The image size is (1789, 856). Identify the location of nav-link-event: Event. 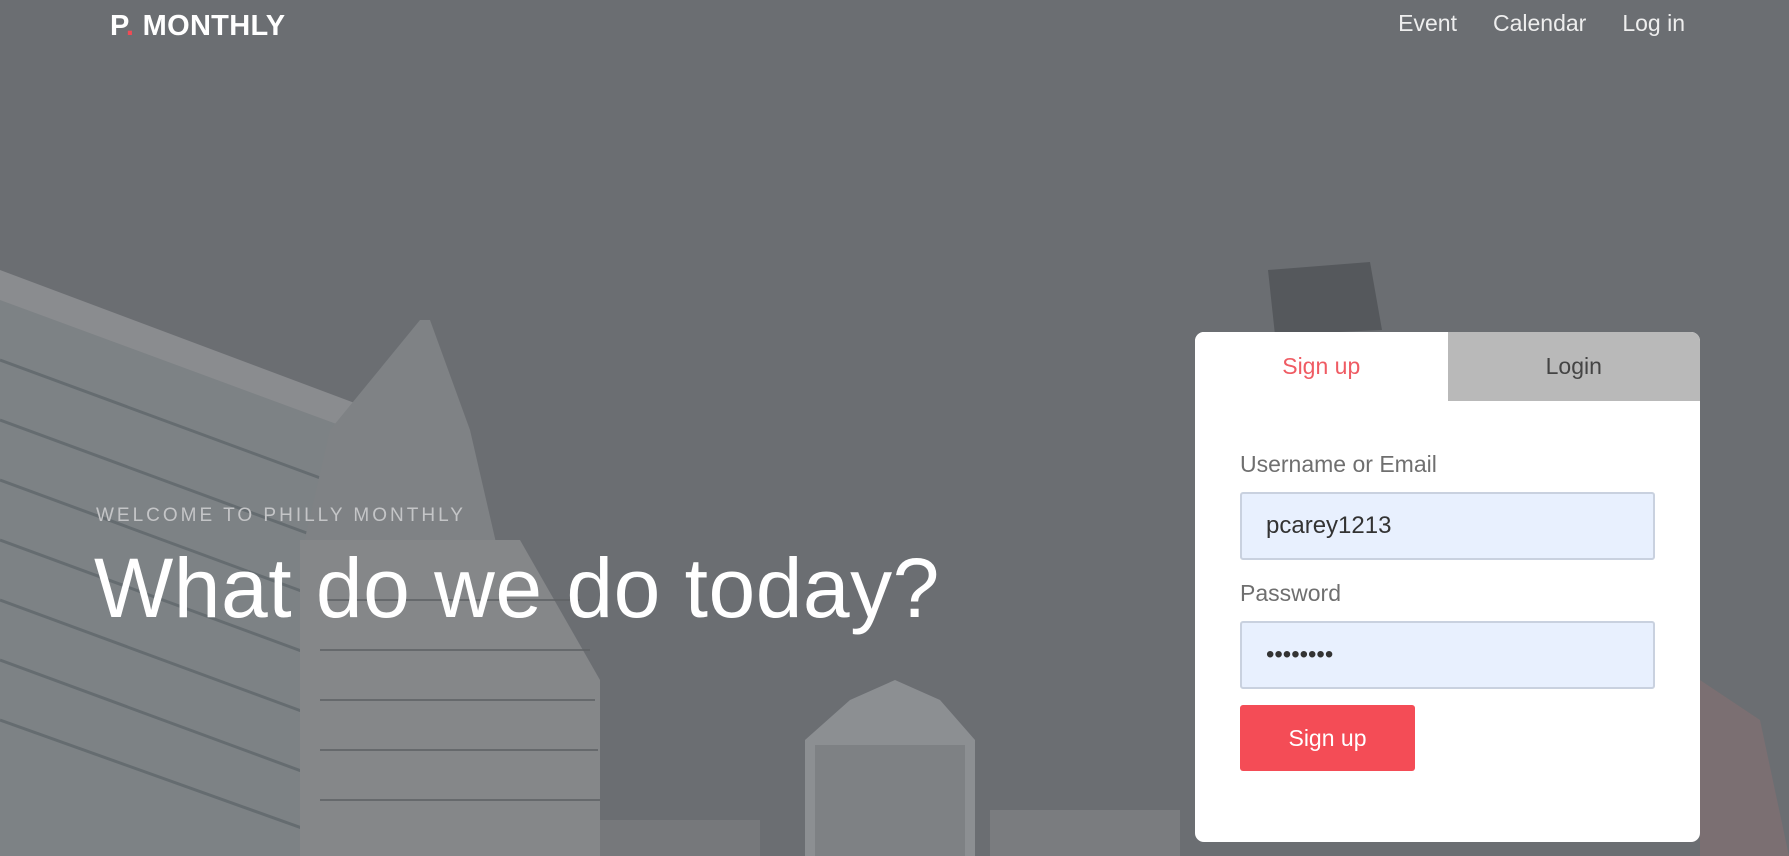
(1427, 23).